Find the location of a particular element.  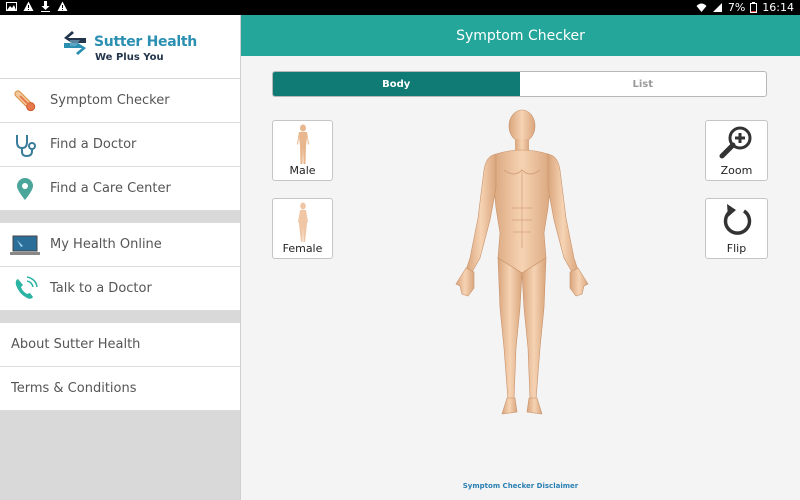

sidebar-item-symptom-checker: Symptom Checker is located at coordinates (120, 101).